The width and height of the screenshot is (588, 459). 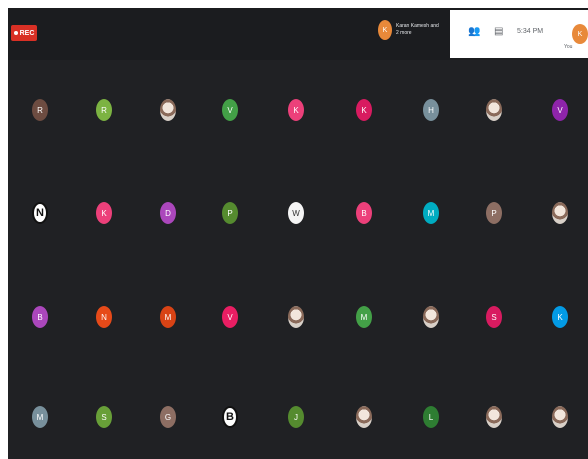 What do you see at coordinates (15, 33) in the screenshot?
I see `recording-dot-icon` at bounding box center [15, 33].